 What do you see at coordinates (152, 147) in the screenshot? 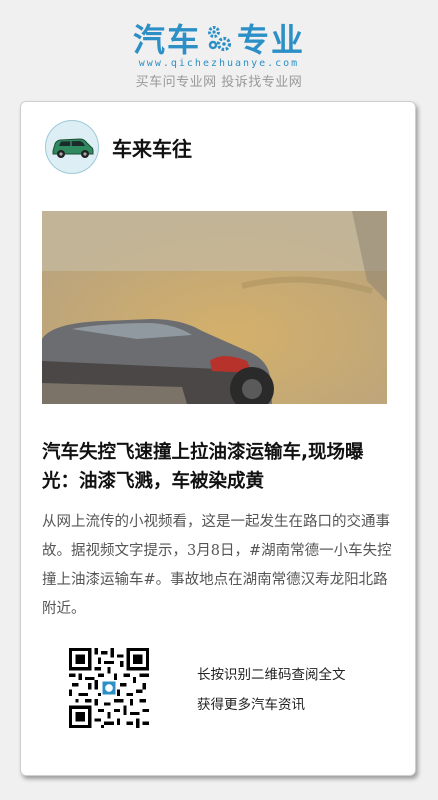
I see `author-name: 车来车往` at bounding box center [152, 147].